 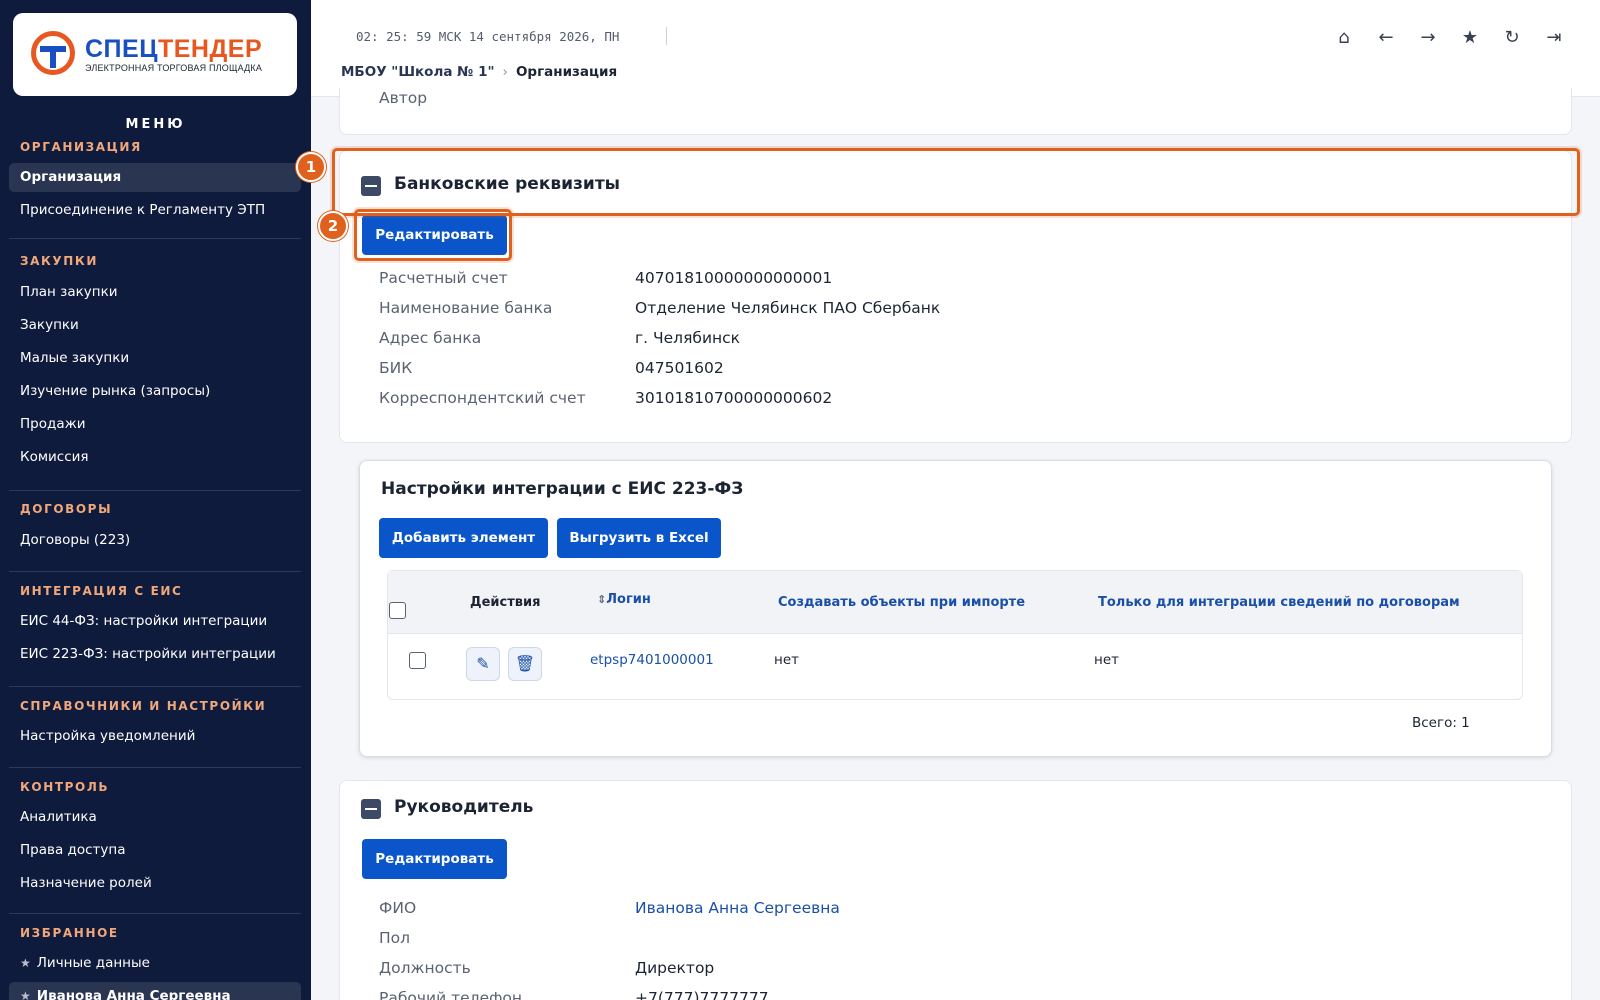 What do you see at coordinates (155, 358) in the screenshot?
I see `sidebar-item-small-purchases: Малые закупки` at bounding box center [155, 358].